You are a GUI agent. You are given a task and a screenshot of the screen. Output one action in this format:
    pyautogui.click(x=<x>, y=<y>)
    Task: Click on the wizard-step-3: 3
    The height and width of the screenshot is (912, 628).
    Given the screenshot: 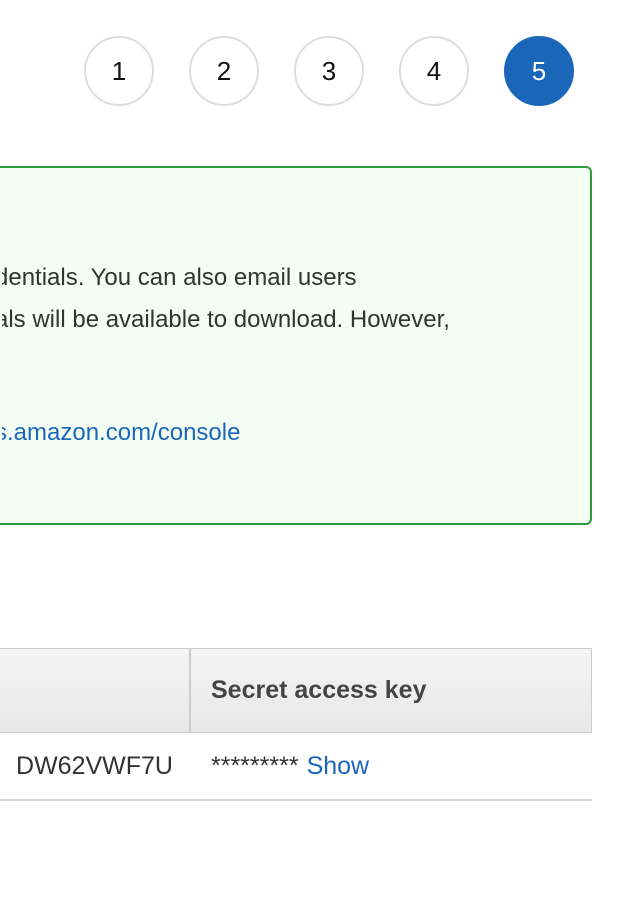 What is the action you would take?
    pyautogui.click(x=329, y=71)
    